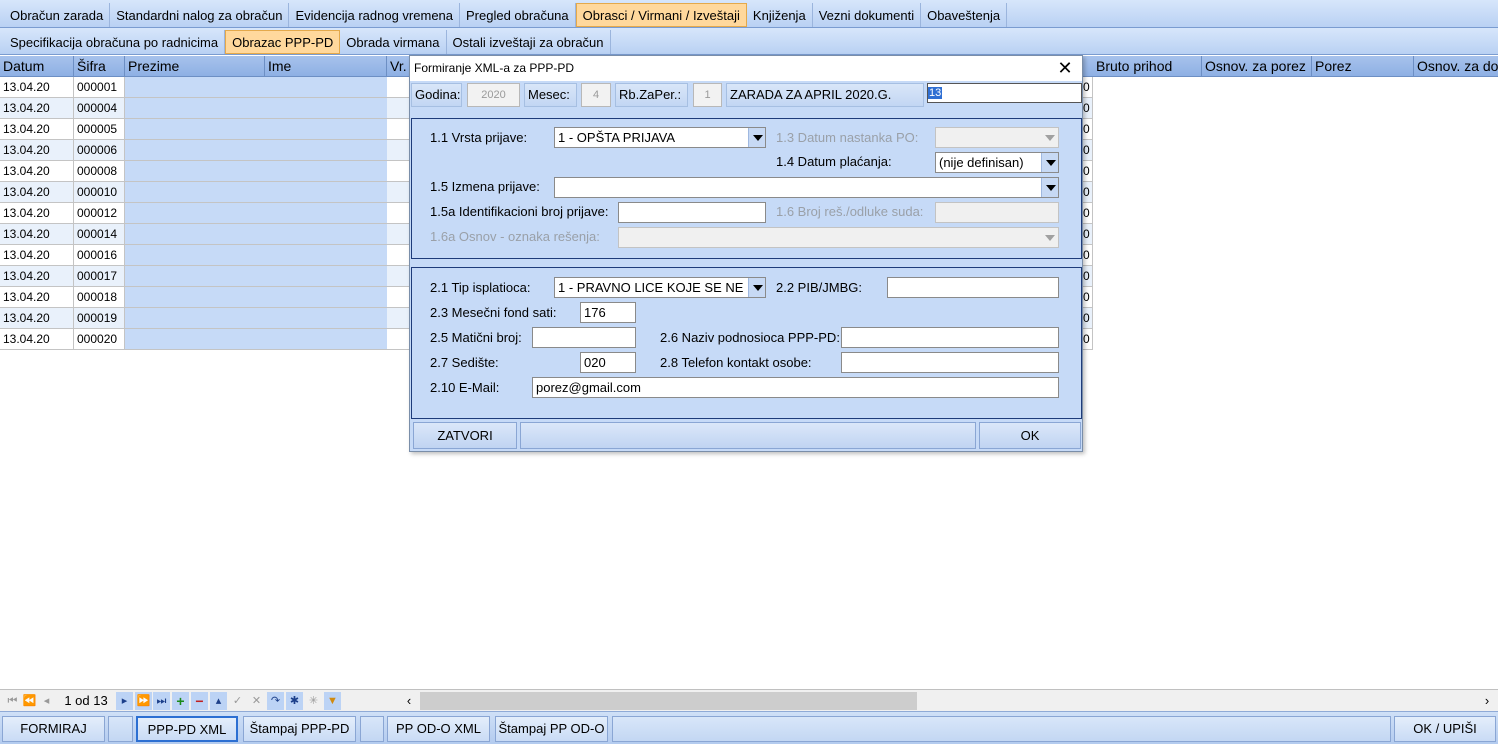  What do you see at coordinates (806, 187) in the screenshot?
I see `izmena-prijave-select` at bounding box center [806, 187].